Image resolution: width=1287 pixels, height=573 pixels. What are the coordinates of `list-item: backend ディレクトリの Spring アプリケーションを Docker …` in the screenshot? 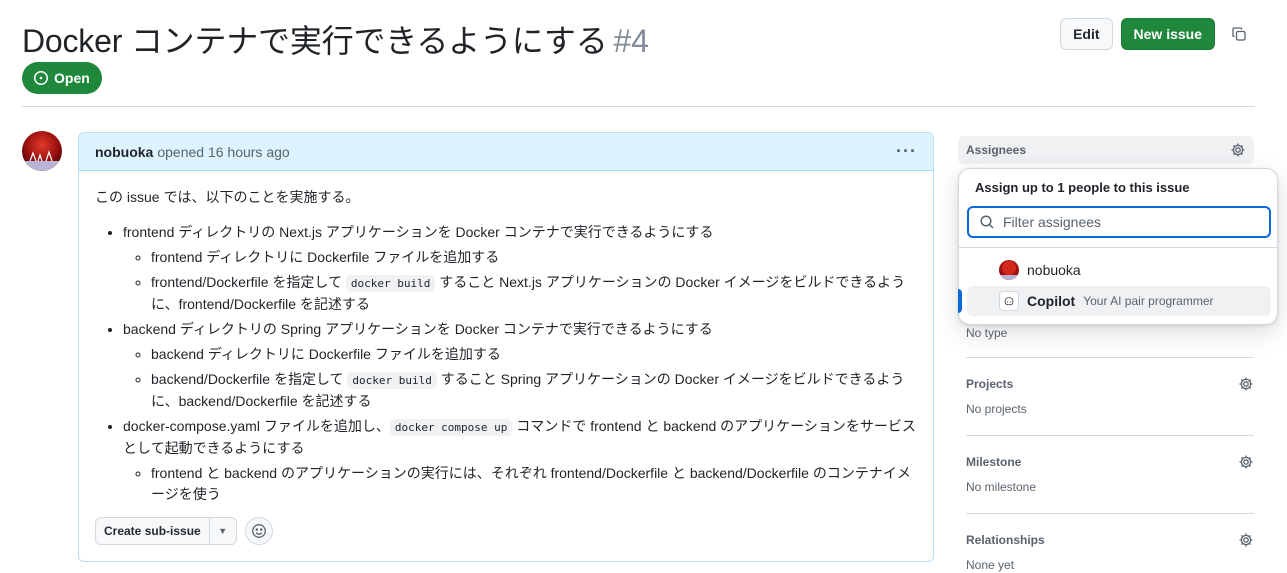 It's located at (520, 365).